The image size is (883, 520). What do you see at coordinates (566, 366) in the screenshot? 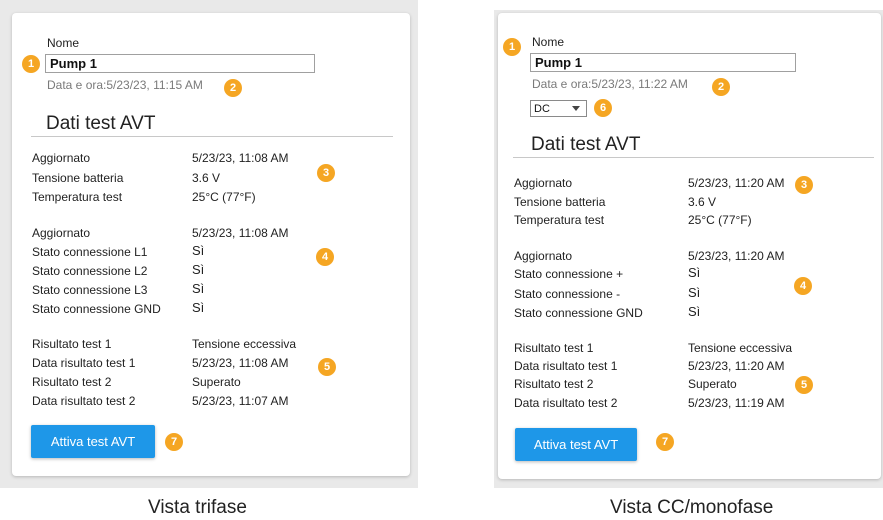
I see `right-g3-label-1: Data risultato test 1` at bounding box center [566, 366].